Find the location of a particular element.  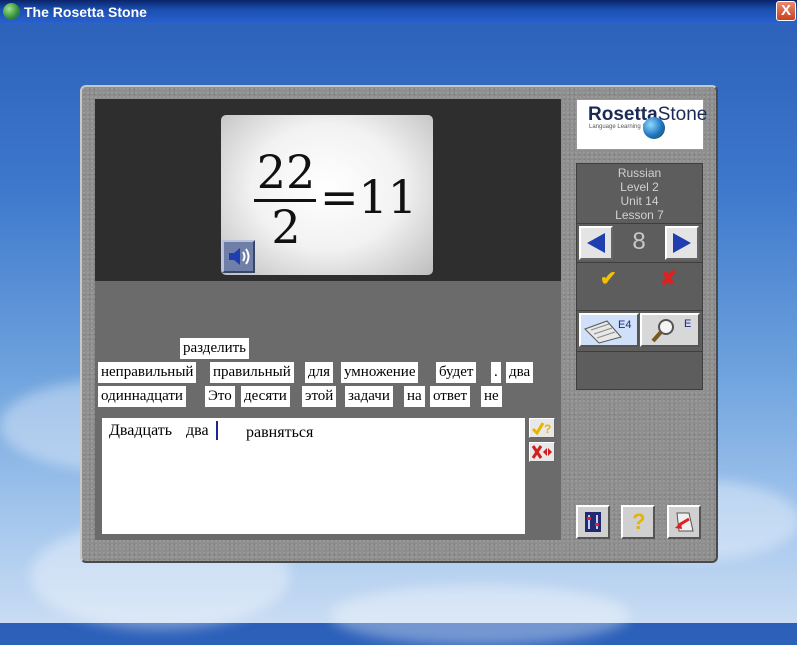

check-question-icon: ? is located at coordinates (541, 429).